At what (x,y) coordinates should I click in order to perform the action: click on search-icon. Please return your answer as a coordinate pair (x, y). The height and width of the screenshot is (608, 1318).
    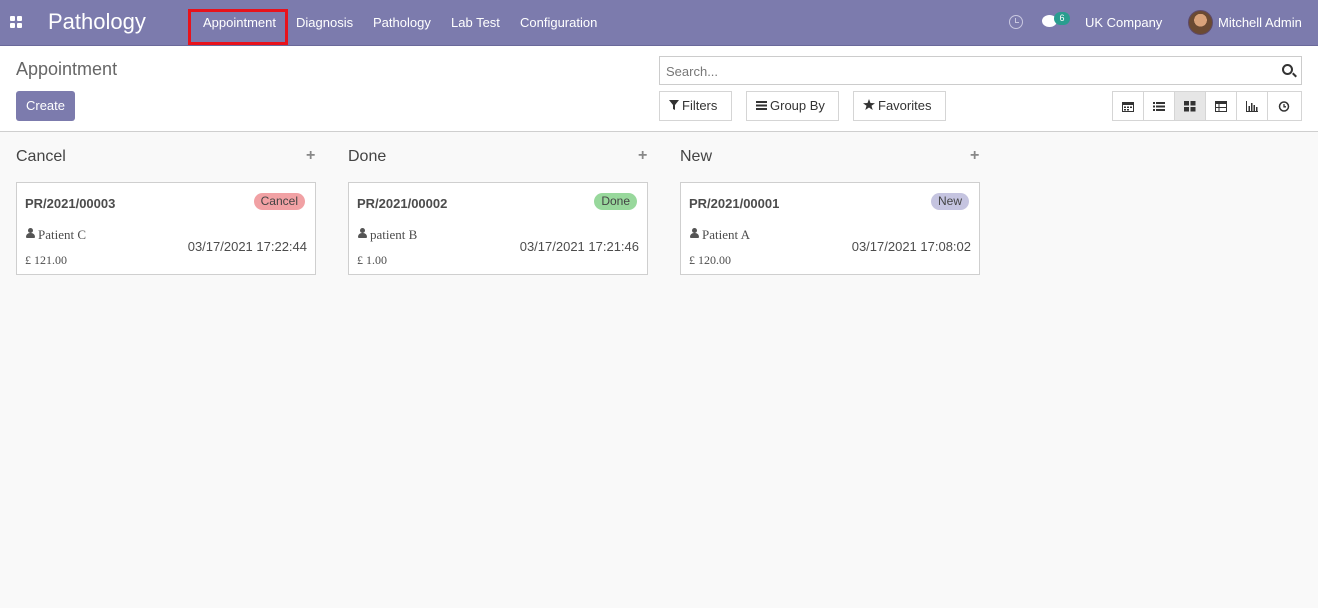
    Looking at the image, I should click on (1287, 69).